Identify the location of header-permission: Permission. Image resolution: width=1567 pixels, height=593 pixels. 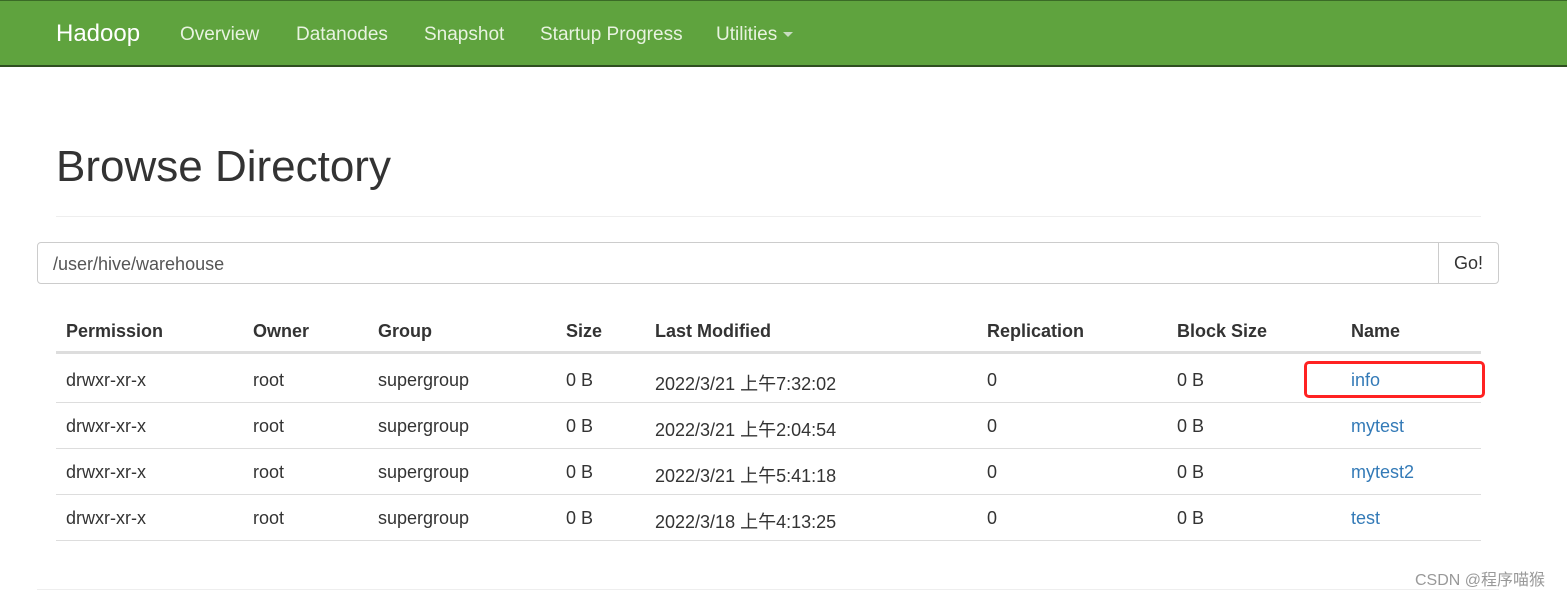
(115, 331).